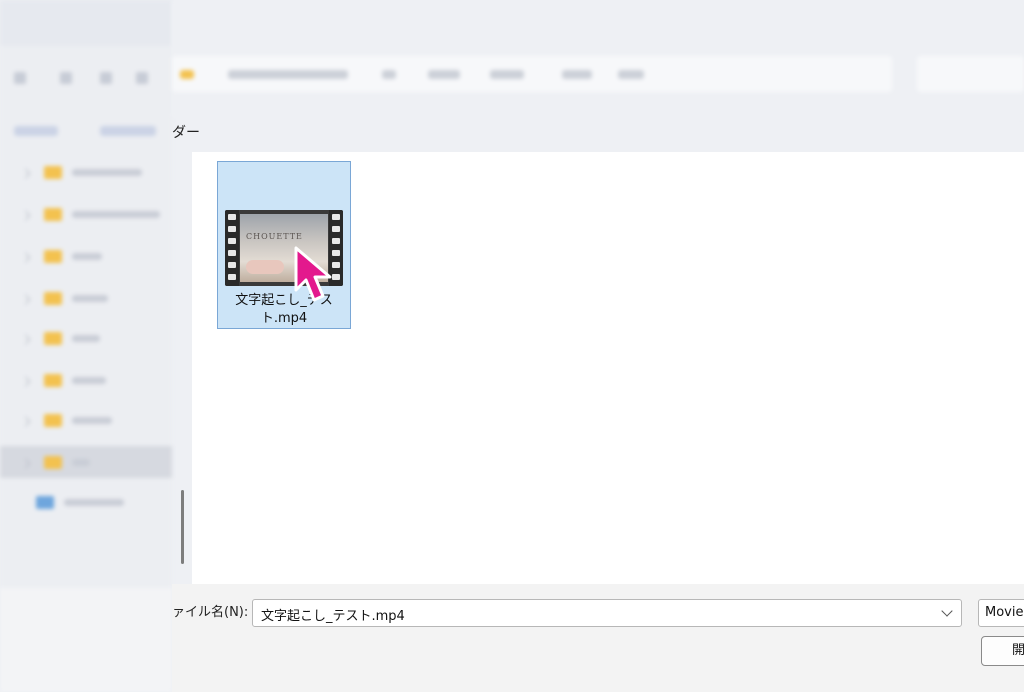 The image size is (1024, 692). What do you see at coordinates (106, 78) in the screenshot?
I see `up-icon` at bounding box center [106, 78].